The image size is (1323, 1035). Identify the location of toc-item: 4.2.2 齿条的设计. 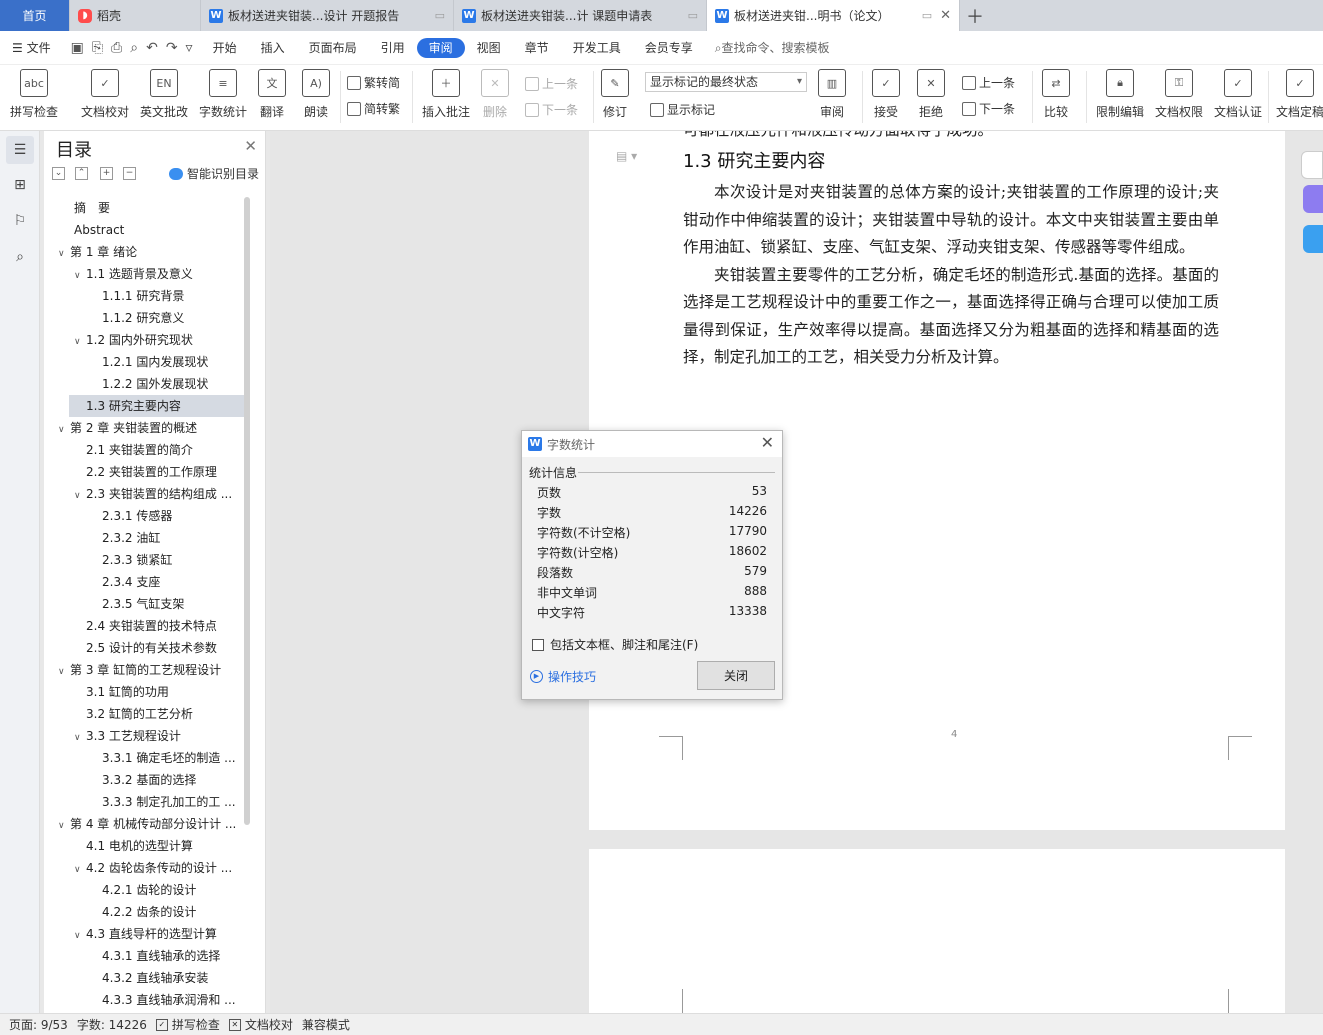
(144, 912).